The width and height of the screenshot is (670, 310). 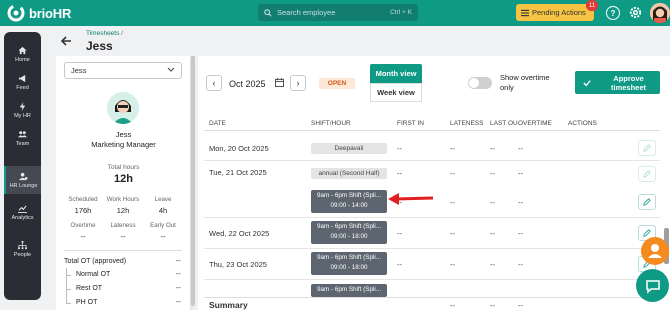 I want to click on back-arrow-icon, so click(x=66, y=42).